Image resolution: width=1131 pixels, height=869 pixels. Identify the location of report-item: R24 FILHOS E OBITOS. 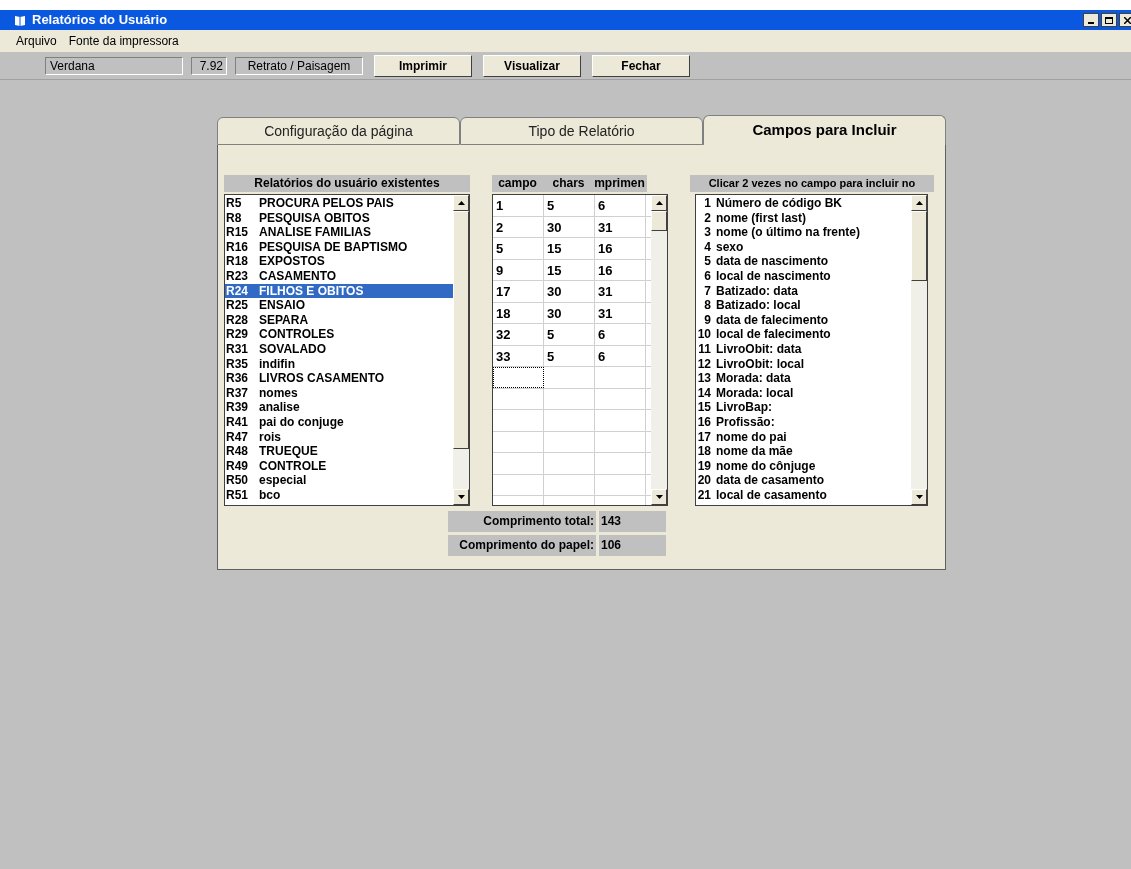
(339, 291).